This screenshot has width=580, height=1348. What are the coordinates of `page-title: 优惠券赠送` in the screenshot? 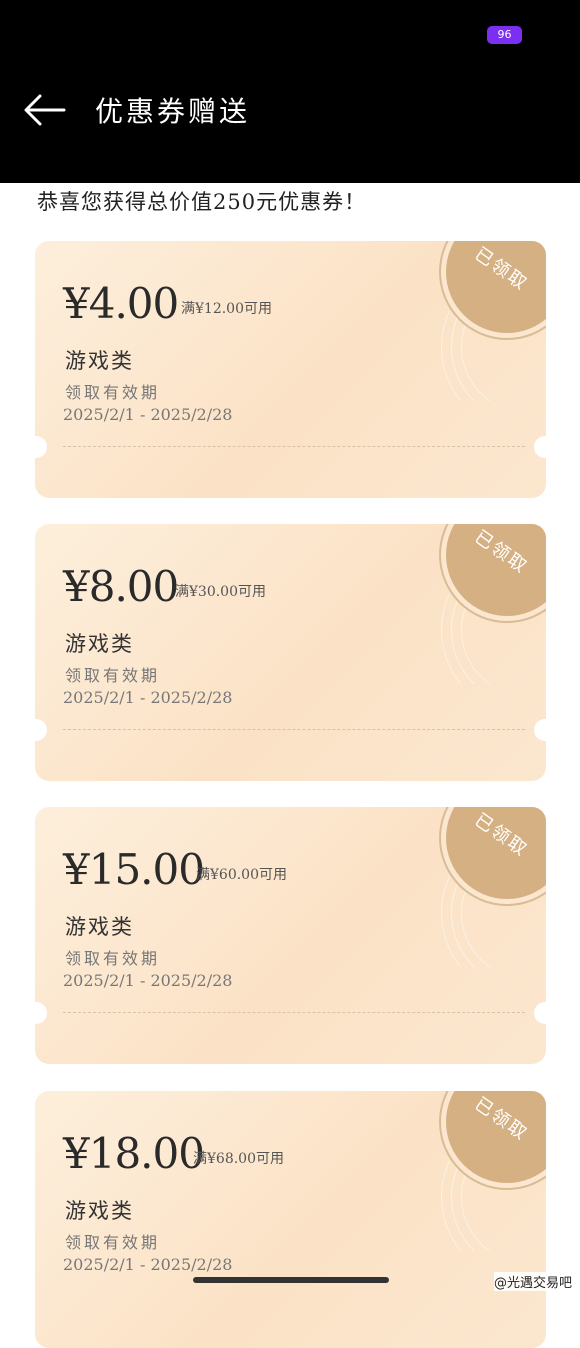 It's located at (173, 111).